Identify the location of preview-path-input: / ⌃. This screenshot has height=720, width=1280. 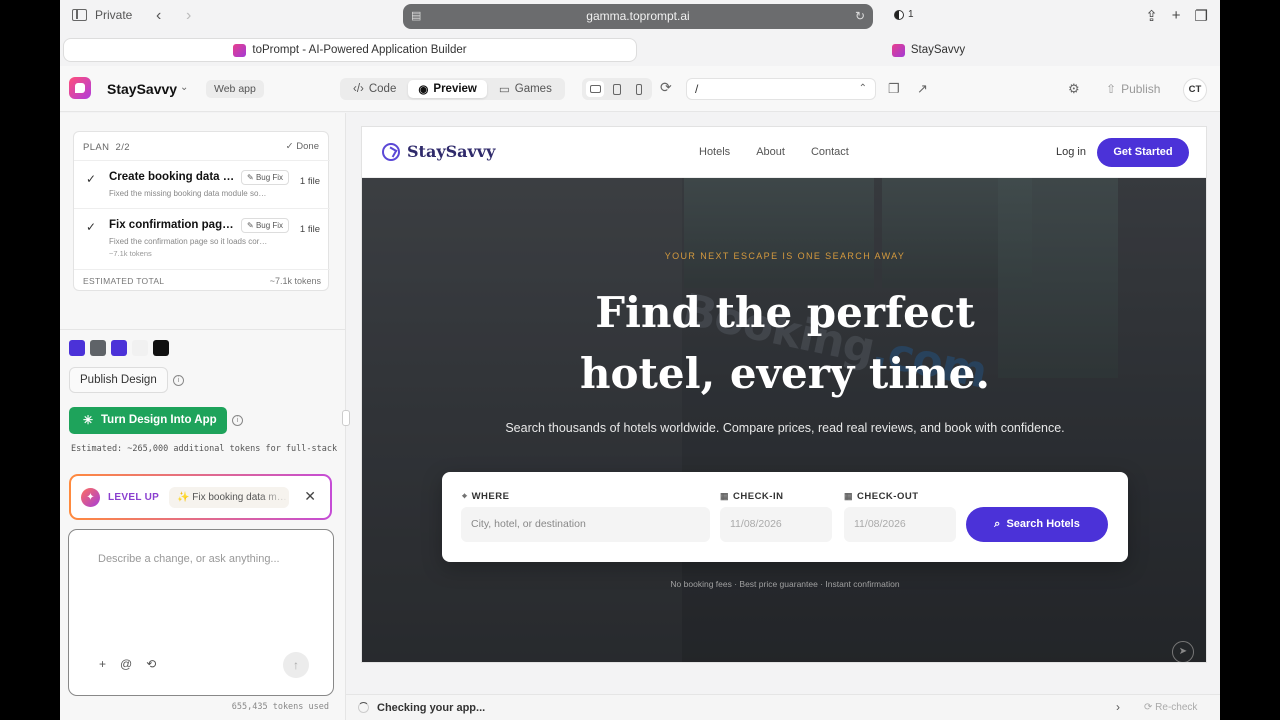
(781, 89).